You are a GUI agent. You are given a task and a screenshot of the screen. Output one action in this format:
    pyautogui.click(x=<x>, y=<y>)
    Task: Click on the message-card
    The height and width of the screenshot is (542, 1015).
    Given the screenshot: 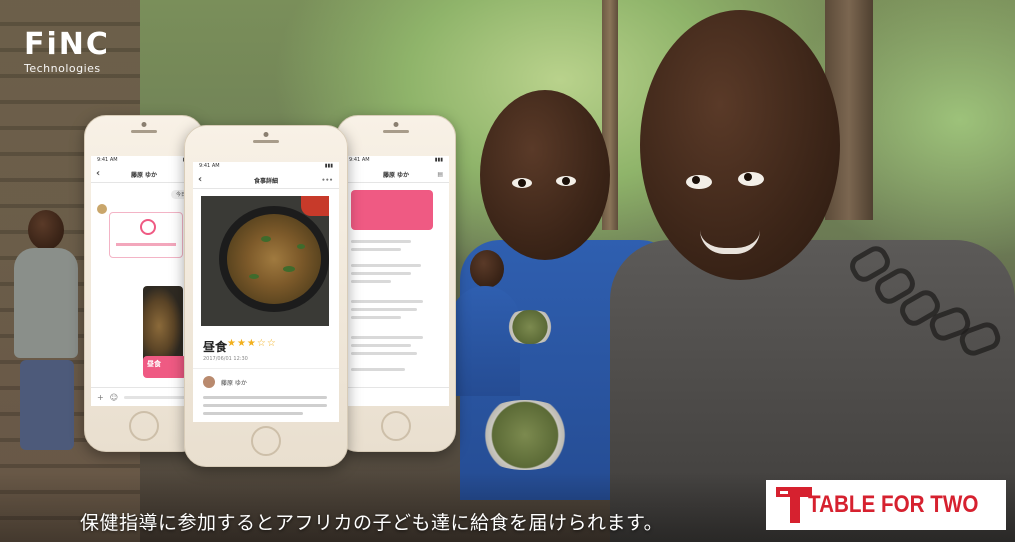 What is the action you would take?
    pyautogui.click(x=146, y=235)
    